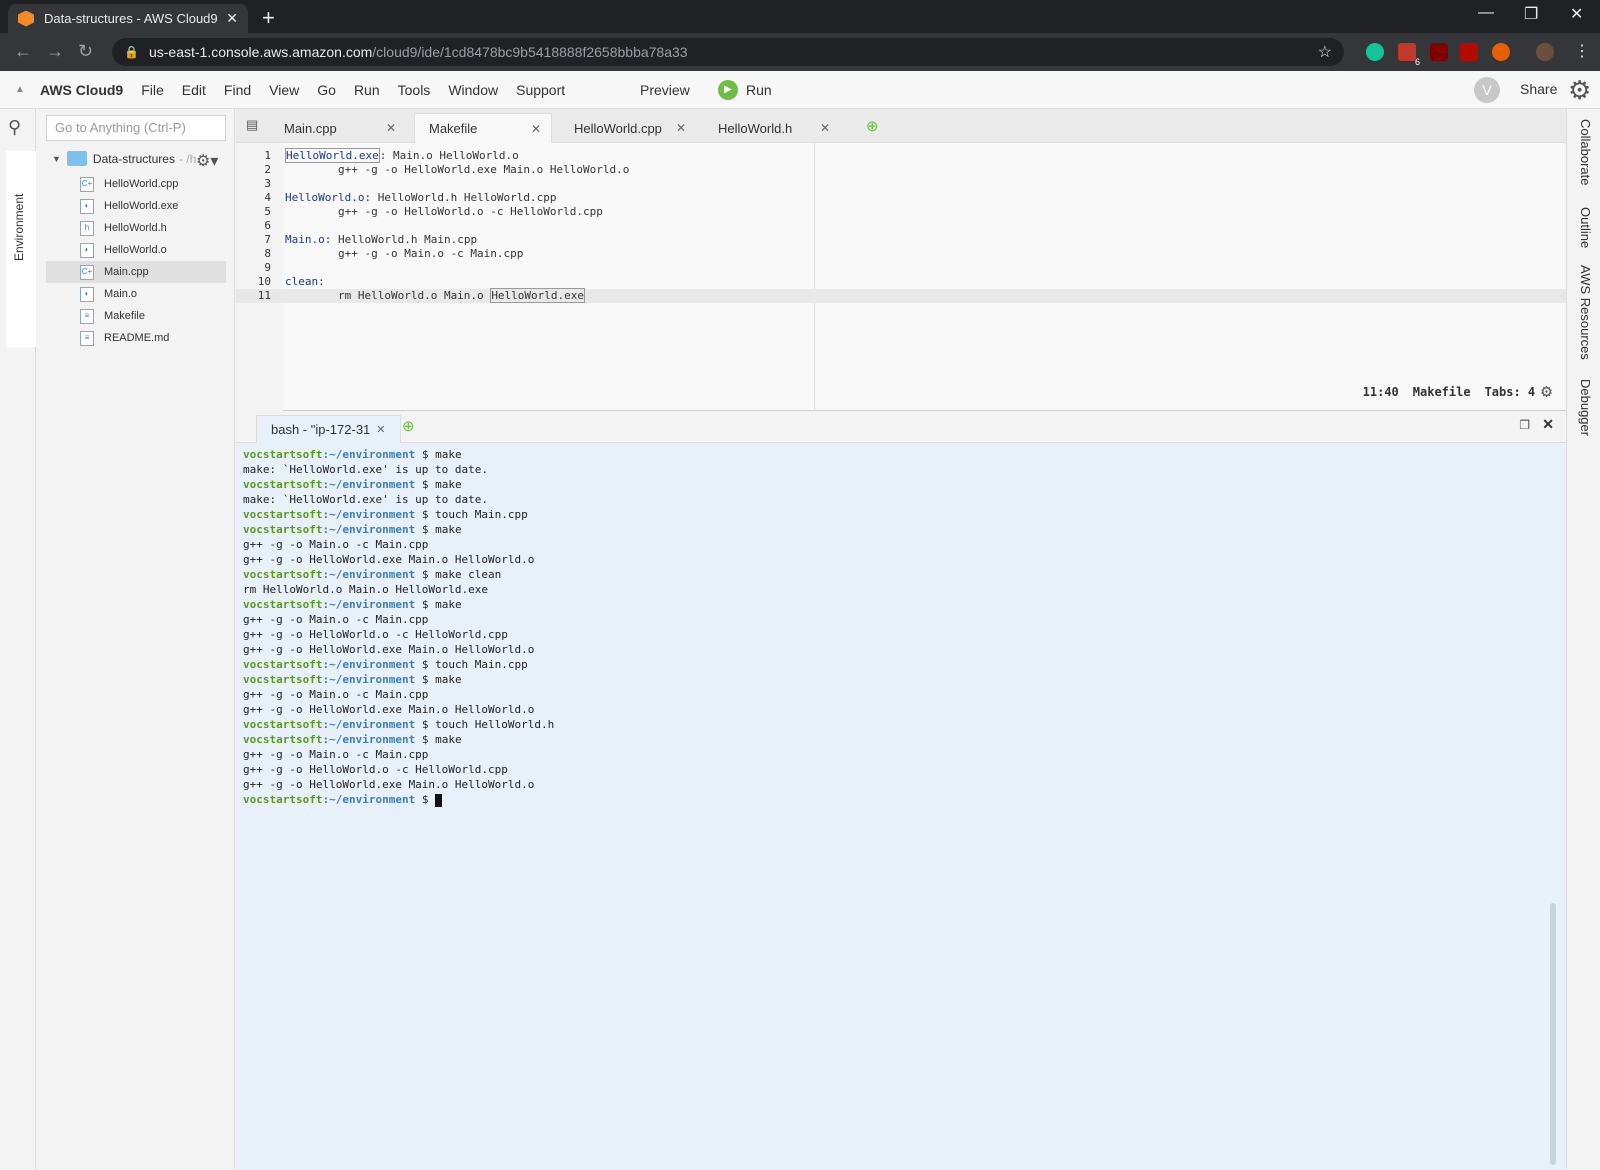  Describe the element at coordinates (136, 272) in the screenshot. I see `file-item-main-cpp: C+ Main.cpp` at that location.